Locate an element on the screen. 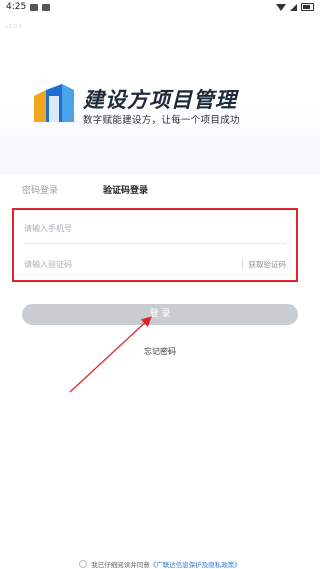 This screenshot has height=569, width=320. app-subtitle: 数字赋能建设方，让每一个项目成功 is located at coordinates (161, 120).